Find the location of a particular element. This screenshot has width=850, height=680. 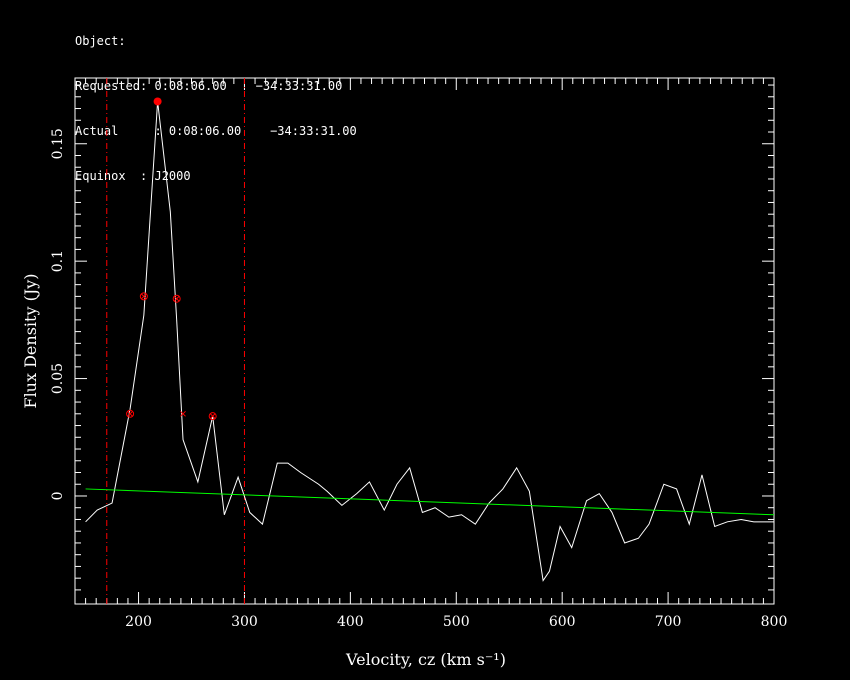

x-tick-label: 300 is located at coordinates (244, 622).